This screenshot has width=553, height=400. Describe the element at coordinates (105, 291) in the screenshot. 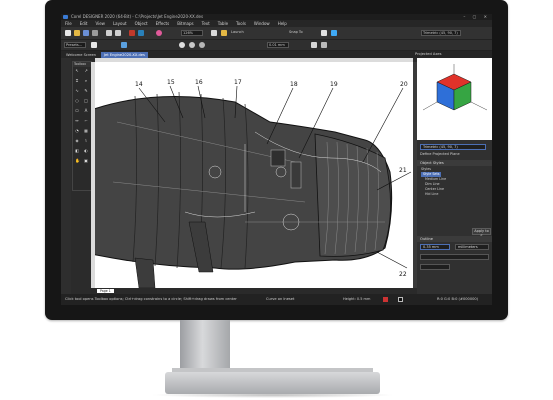

I see `page-tab: Page 1` at that location.